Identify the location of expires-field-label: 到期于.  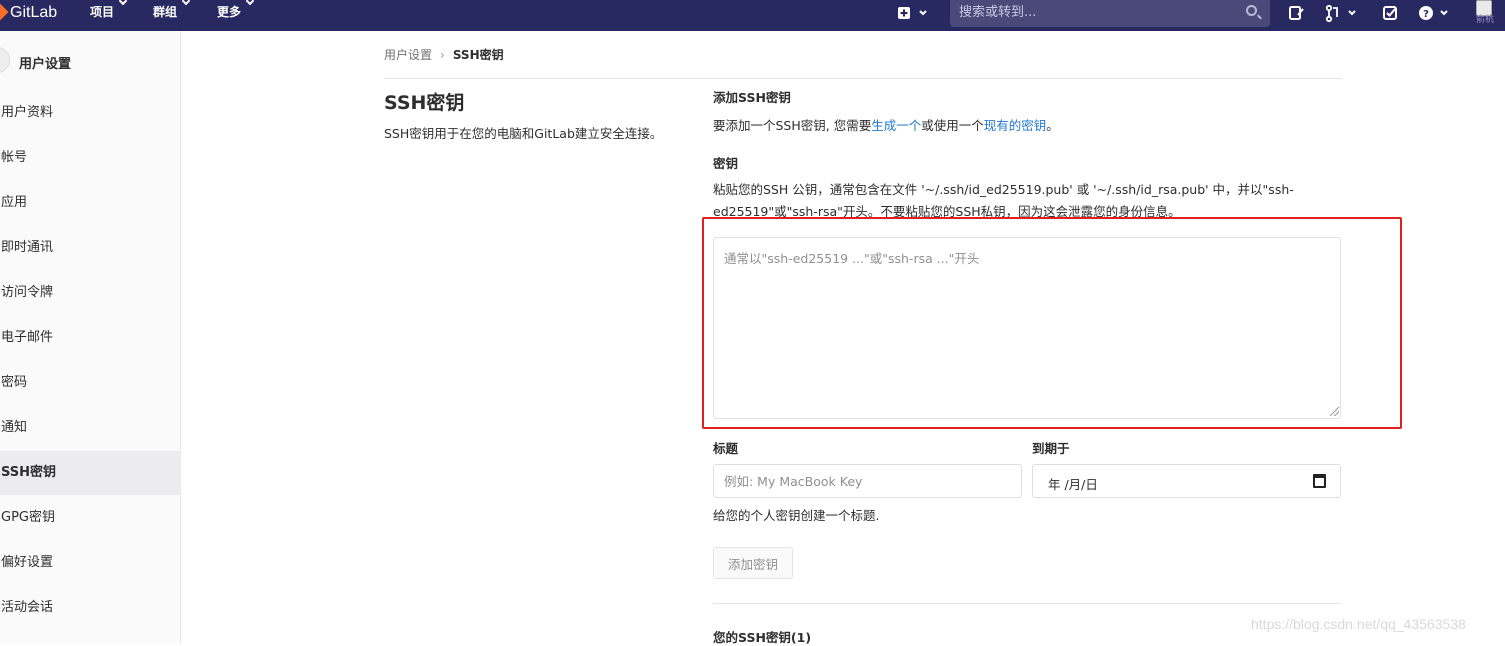
(1051, 448).